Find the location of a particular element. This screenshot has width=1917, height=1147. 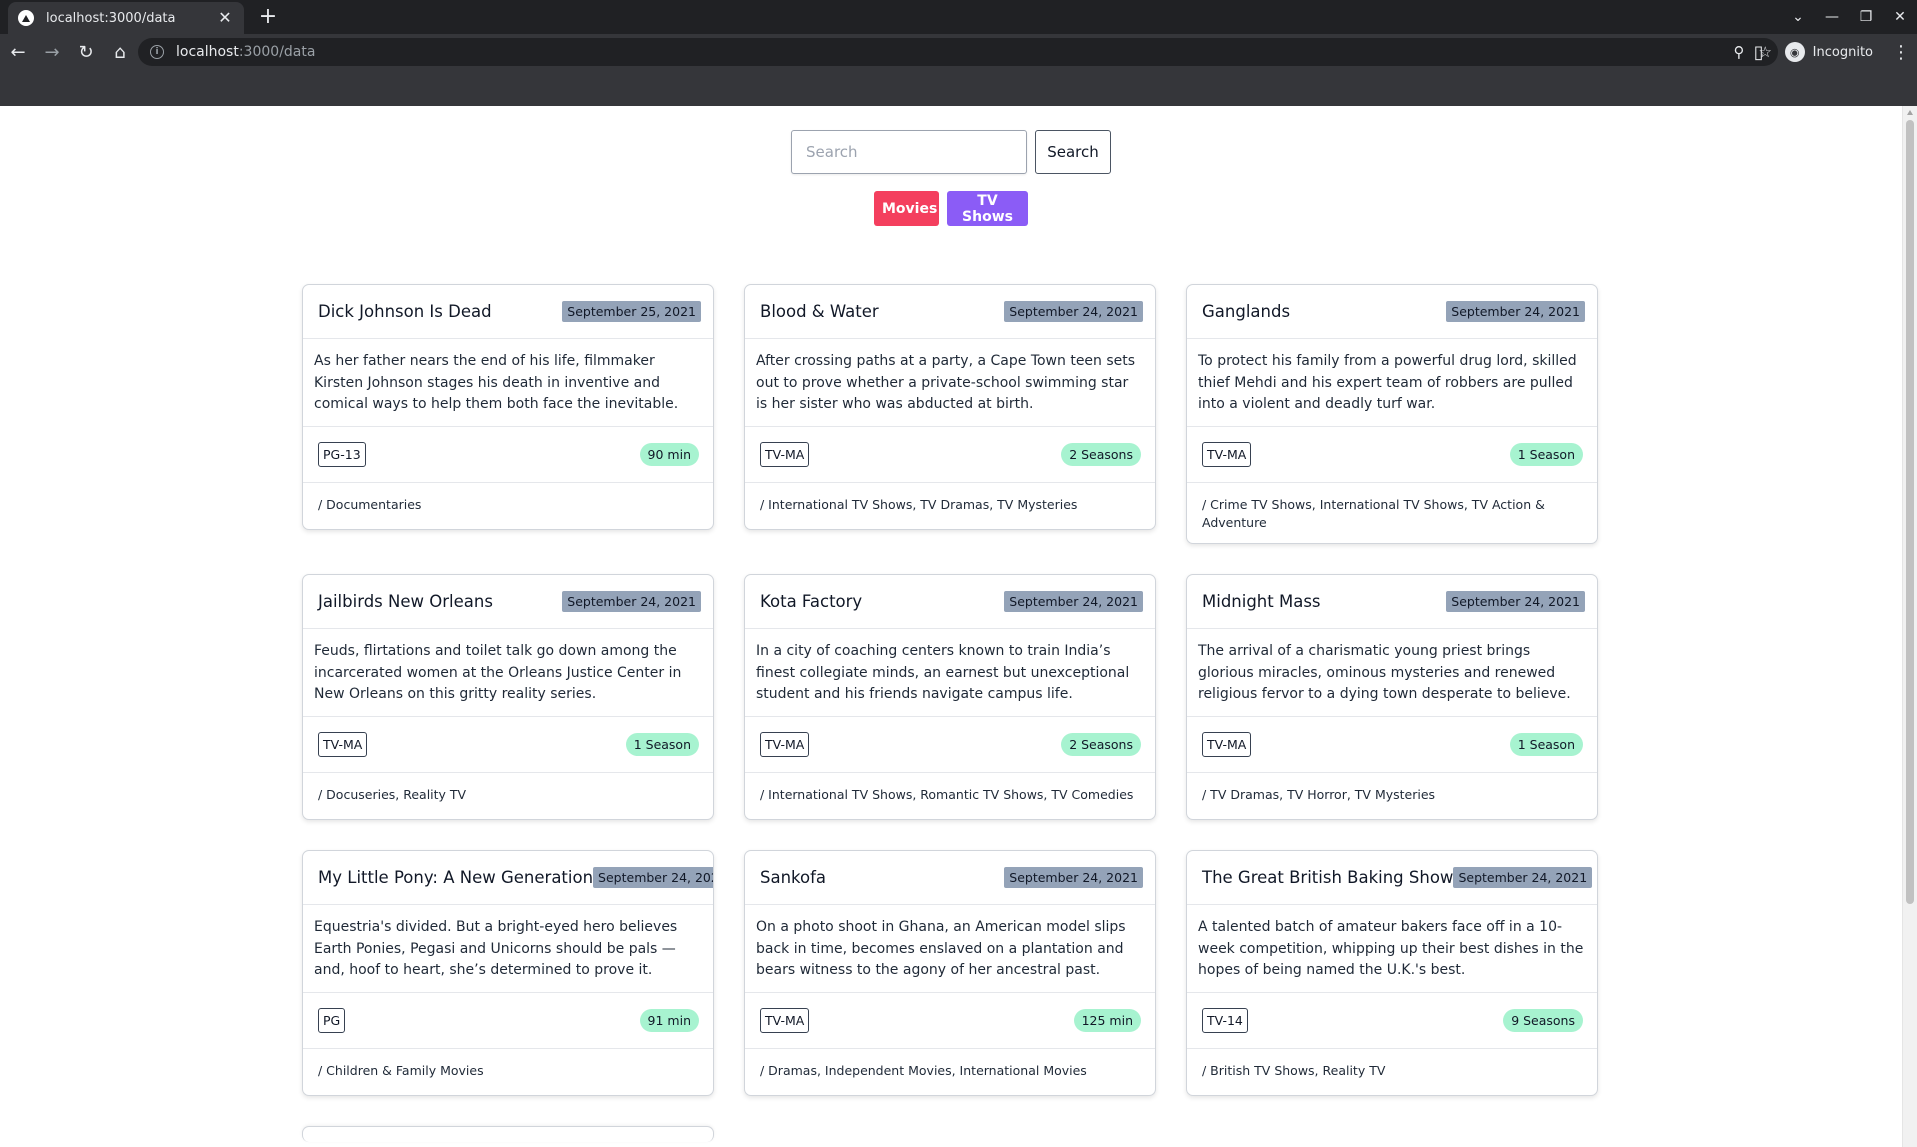

url-text: localhost:3000/data is located at coordinates (246, 52).